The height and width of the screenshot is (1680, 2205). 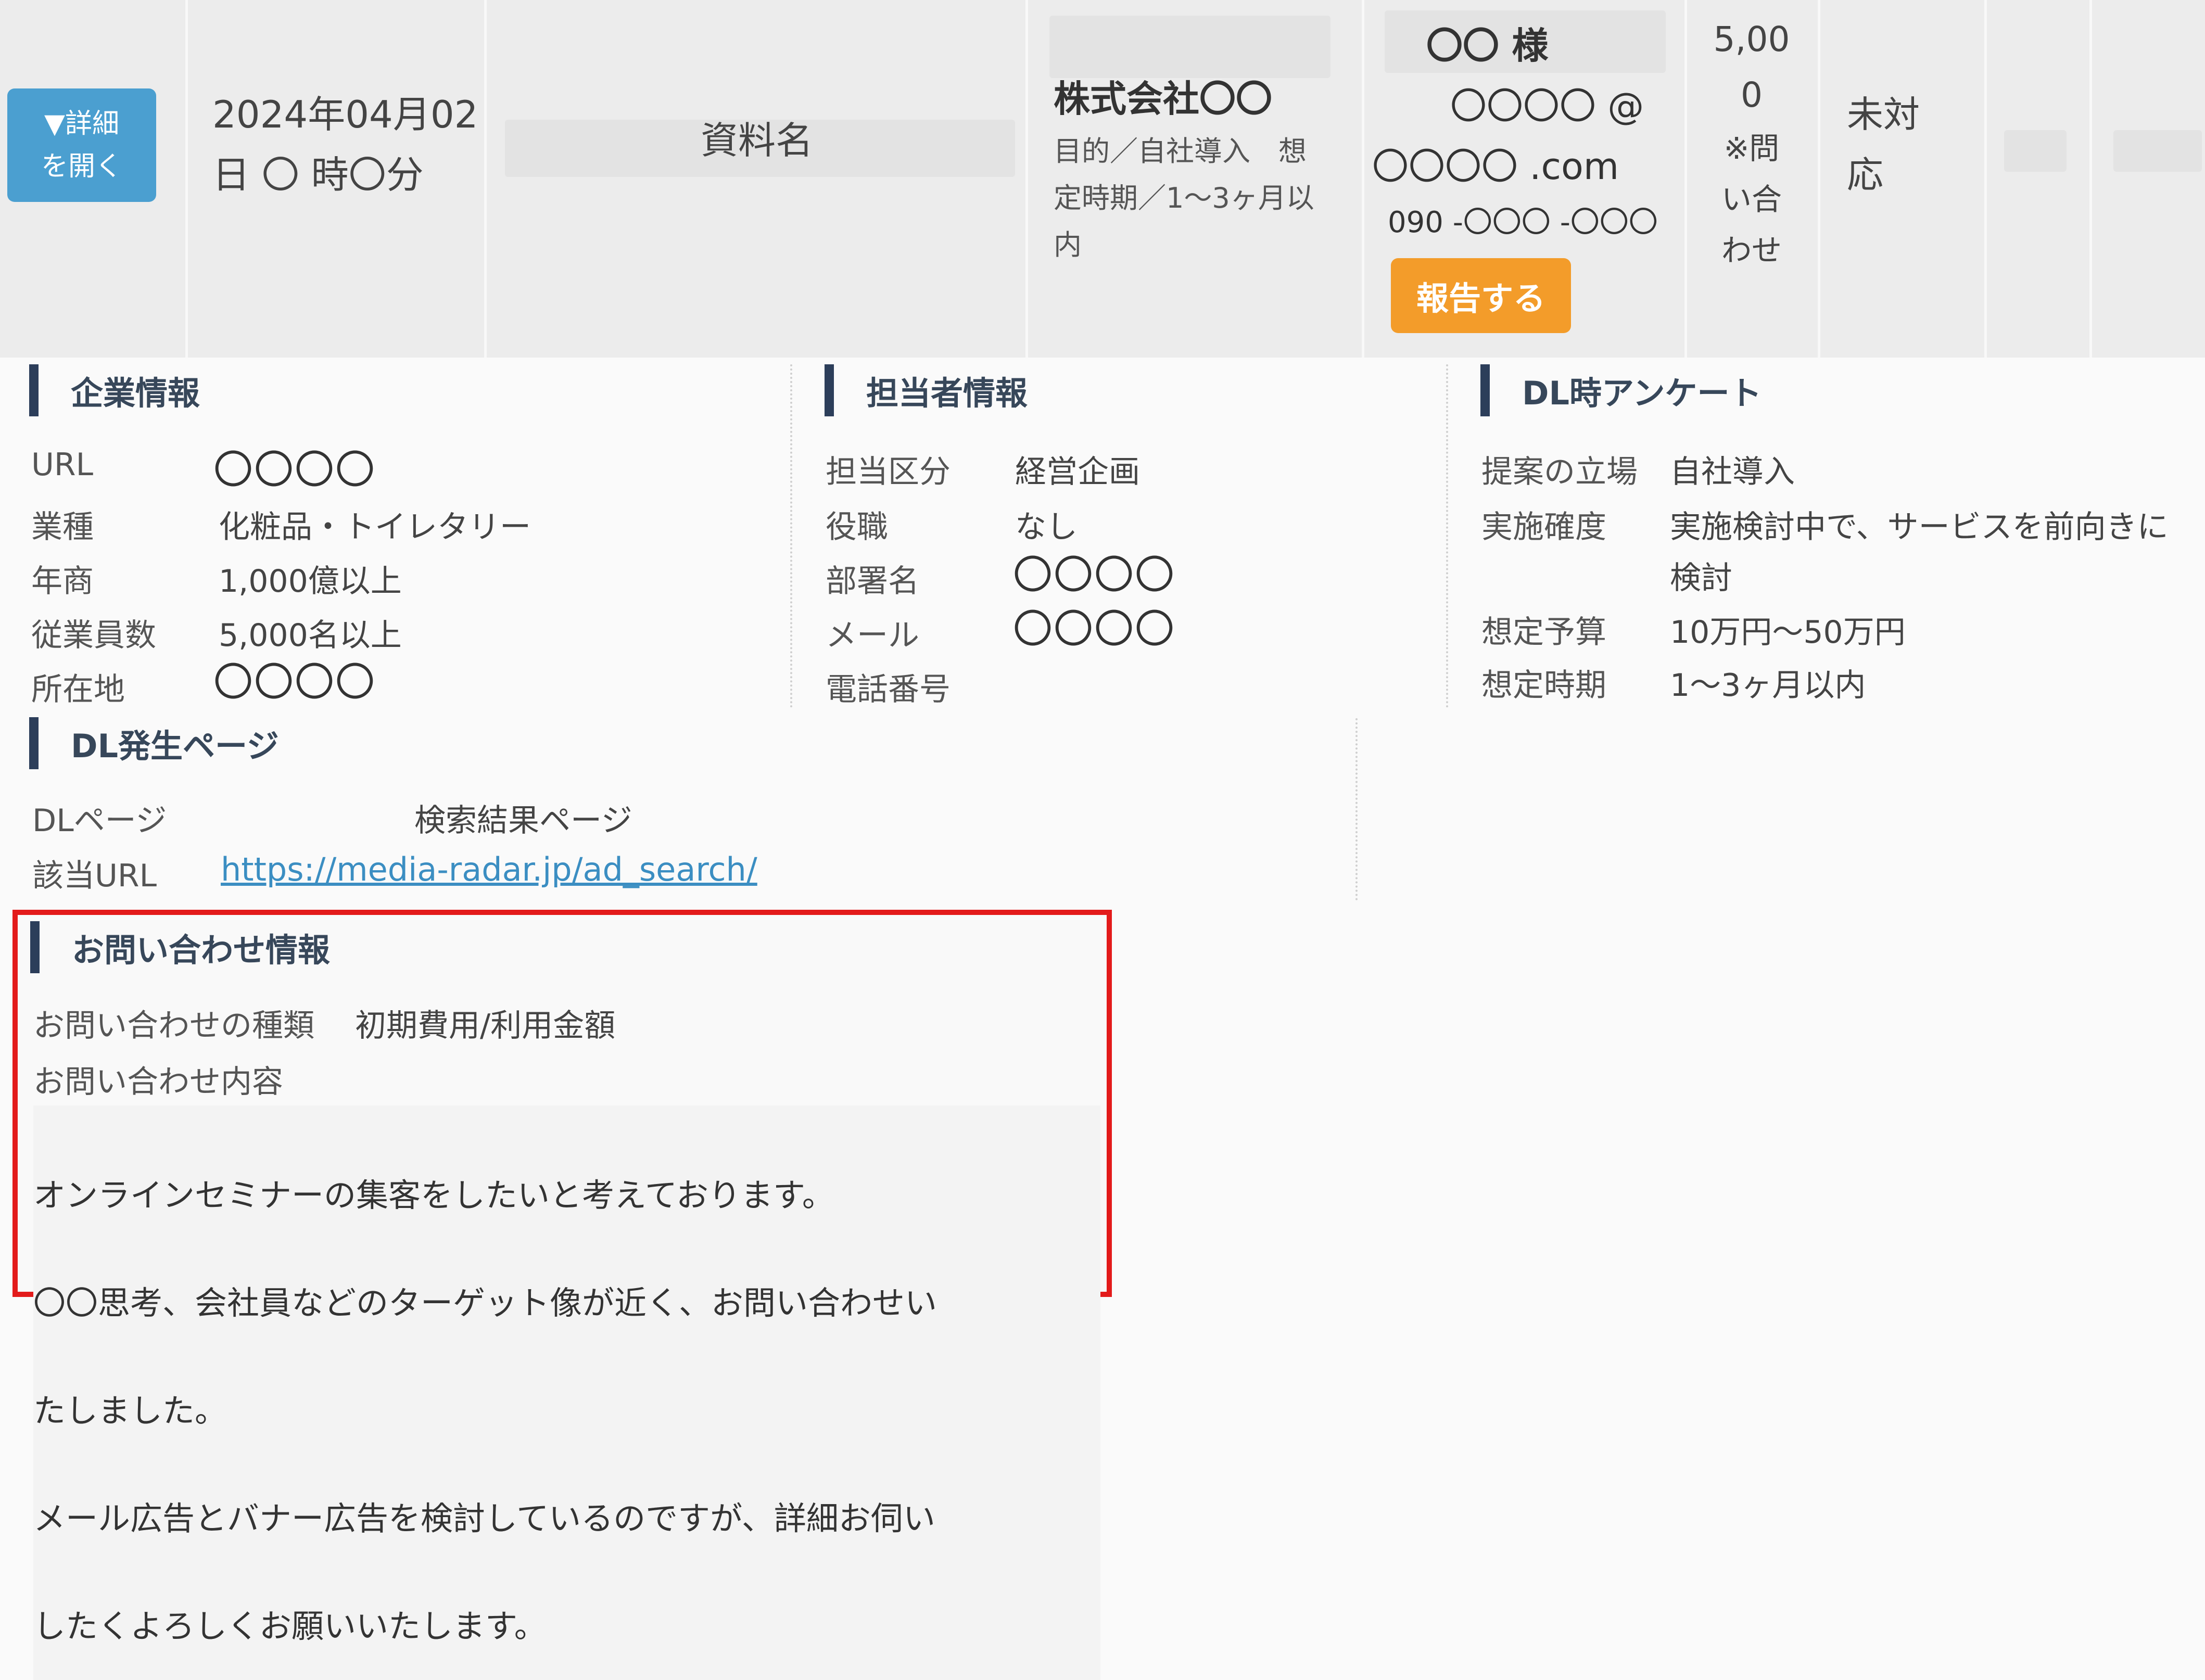 I want to click on dl-page-title: DL発生ページ, so click(x=175, y=746).